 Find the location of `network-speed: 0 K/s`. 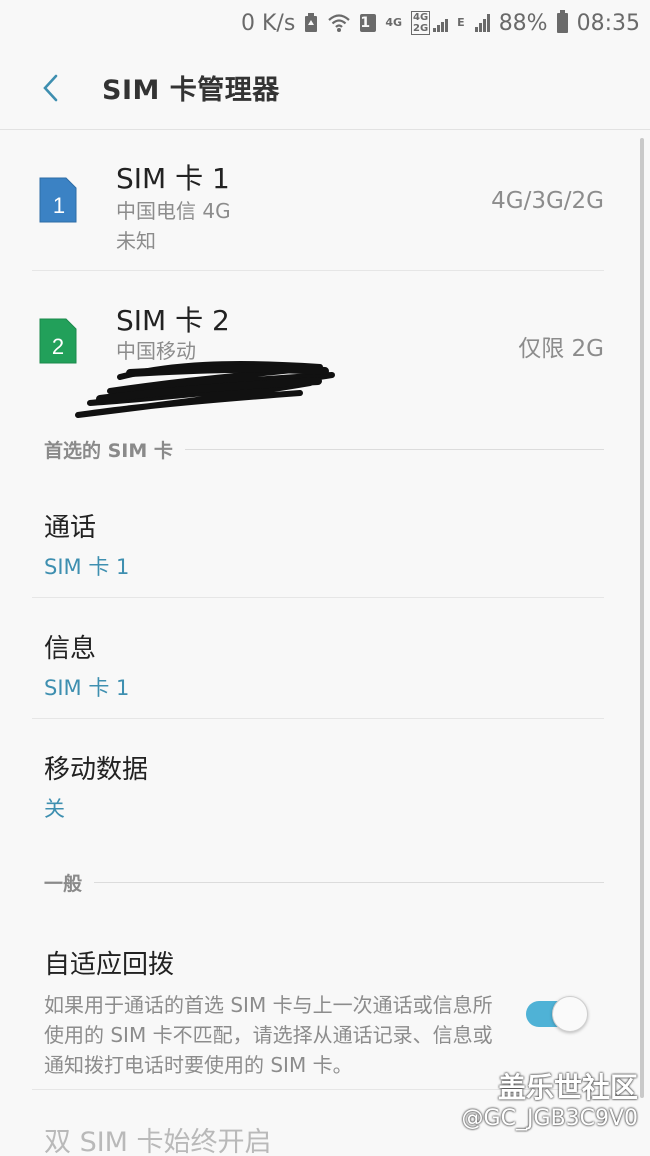

network-speed: 0 K/s is located at coordinates (268, 23).